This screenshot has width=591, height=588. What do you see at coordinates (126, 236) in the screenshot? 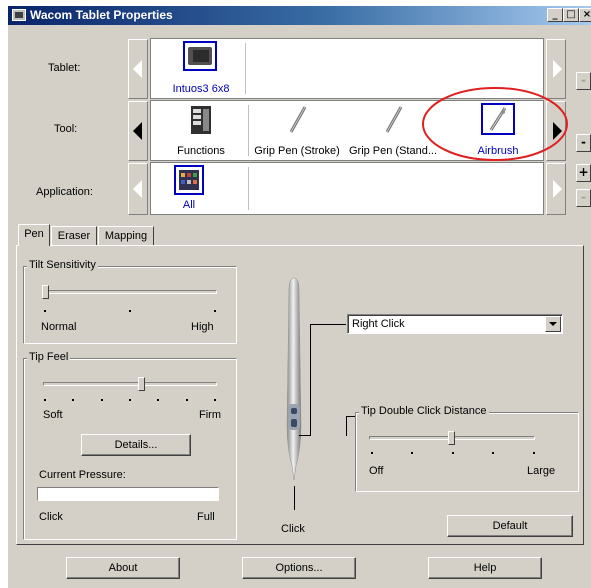
I see `tab-mapping: Mapping` at bounding box center [126, 236].